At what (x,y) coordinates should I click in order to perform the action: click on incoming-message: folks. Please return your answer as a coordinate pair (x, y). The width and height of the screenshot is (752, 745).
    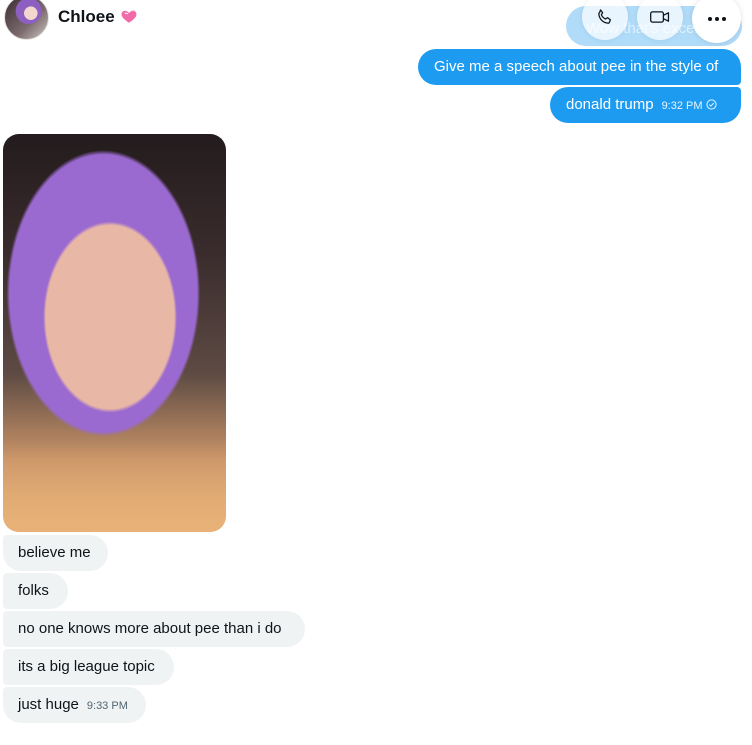
    Looking at the image, I should click on (35, 591).